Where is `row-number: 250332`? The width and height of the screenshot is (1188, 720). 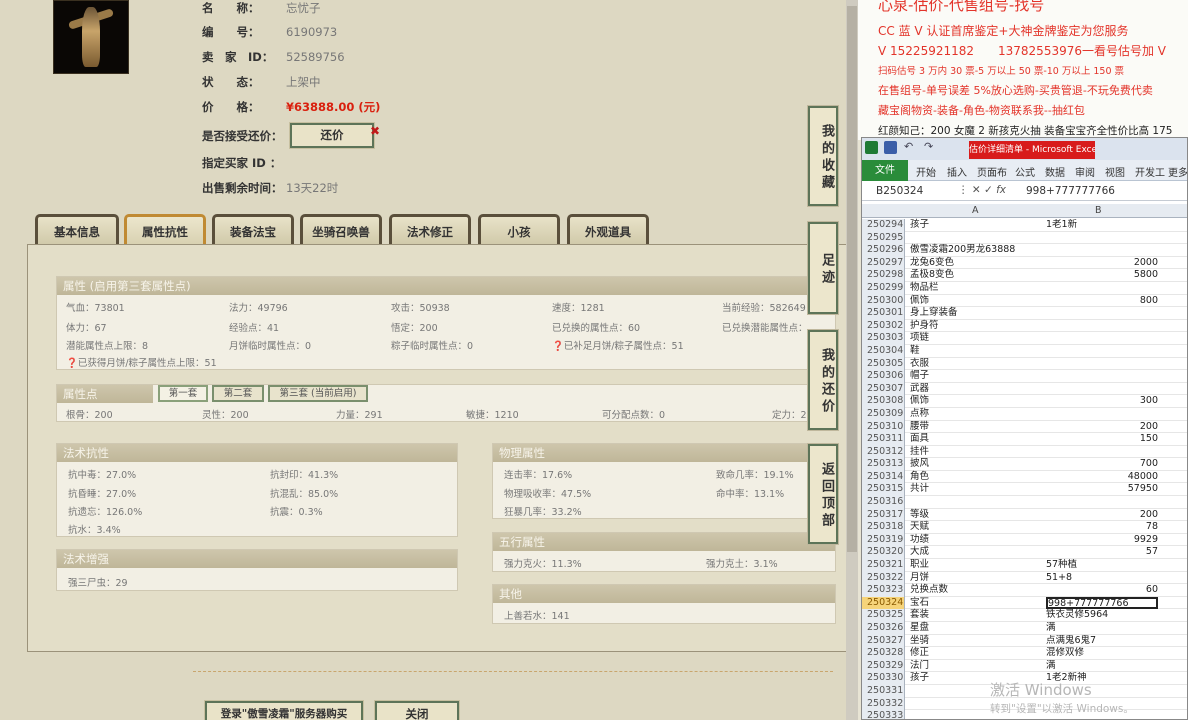
row-number: 250332 is located at coordinates (883, 704).